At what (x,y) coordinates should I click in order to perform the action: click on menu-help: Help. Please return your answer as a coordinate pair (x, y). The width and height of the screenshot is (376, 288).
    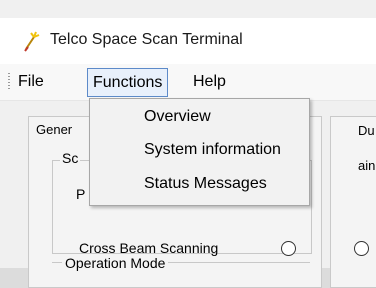
    Looking at the image, I should click on (209, 82).